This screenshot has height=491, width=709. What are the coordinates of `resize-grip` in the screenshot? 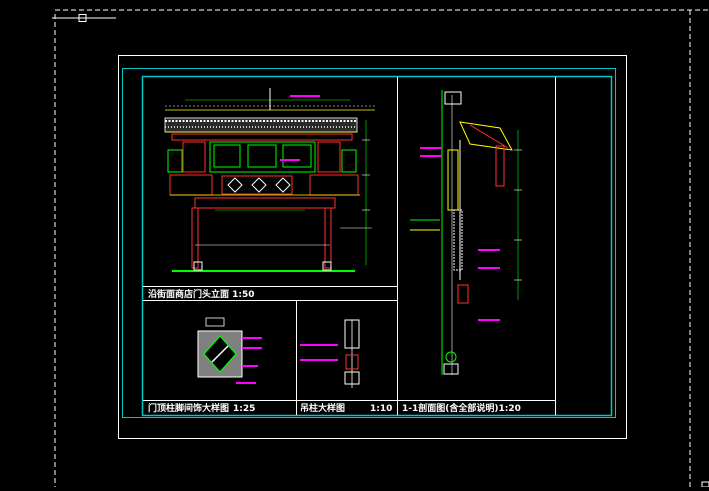 It's located at (705, 484).